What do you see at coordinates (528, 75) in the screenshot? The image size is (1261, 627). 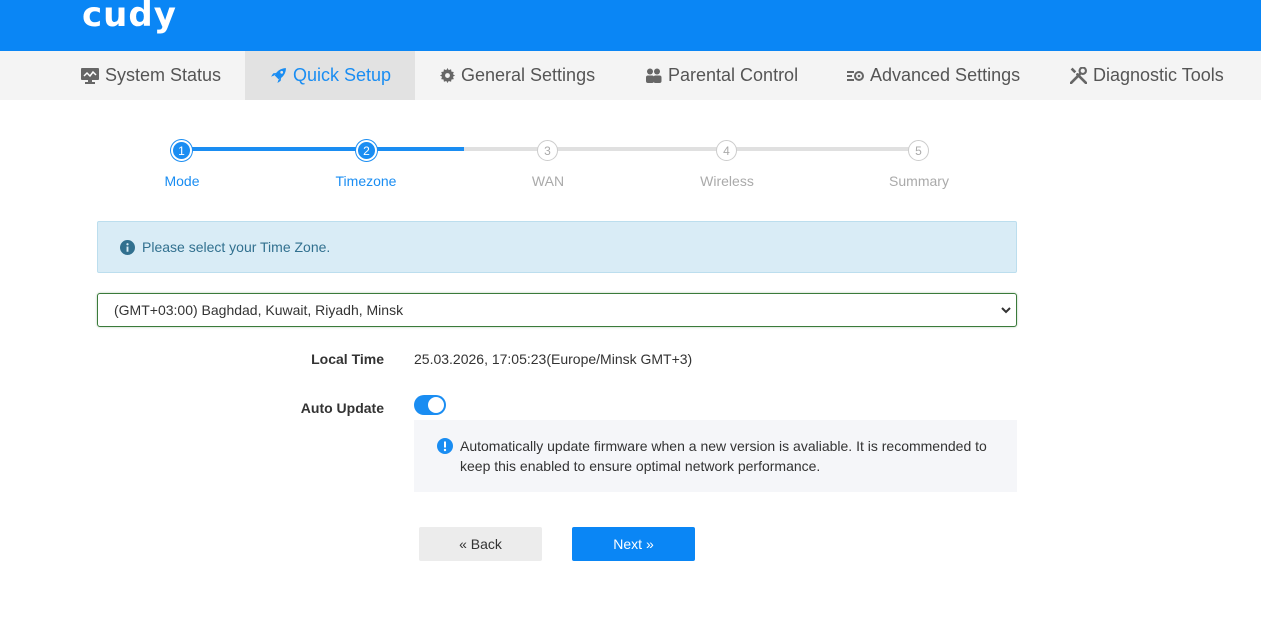 I see `nav-label: General Settings` at bounding box center [528, 75].